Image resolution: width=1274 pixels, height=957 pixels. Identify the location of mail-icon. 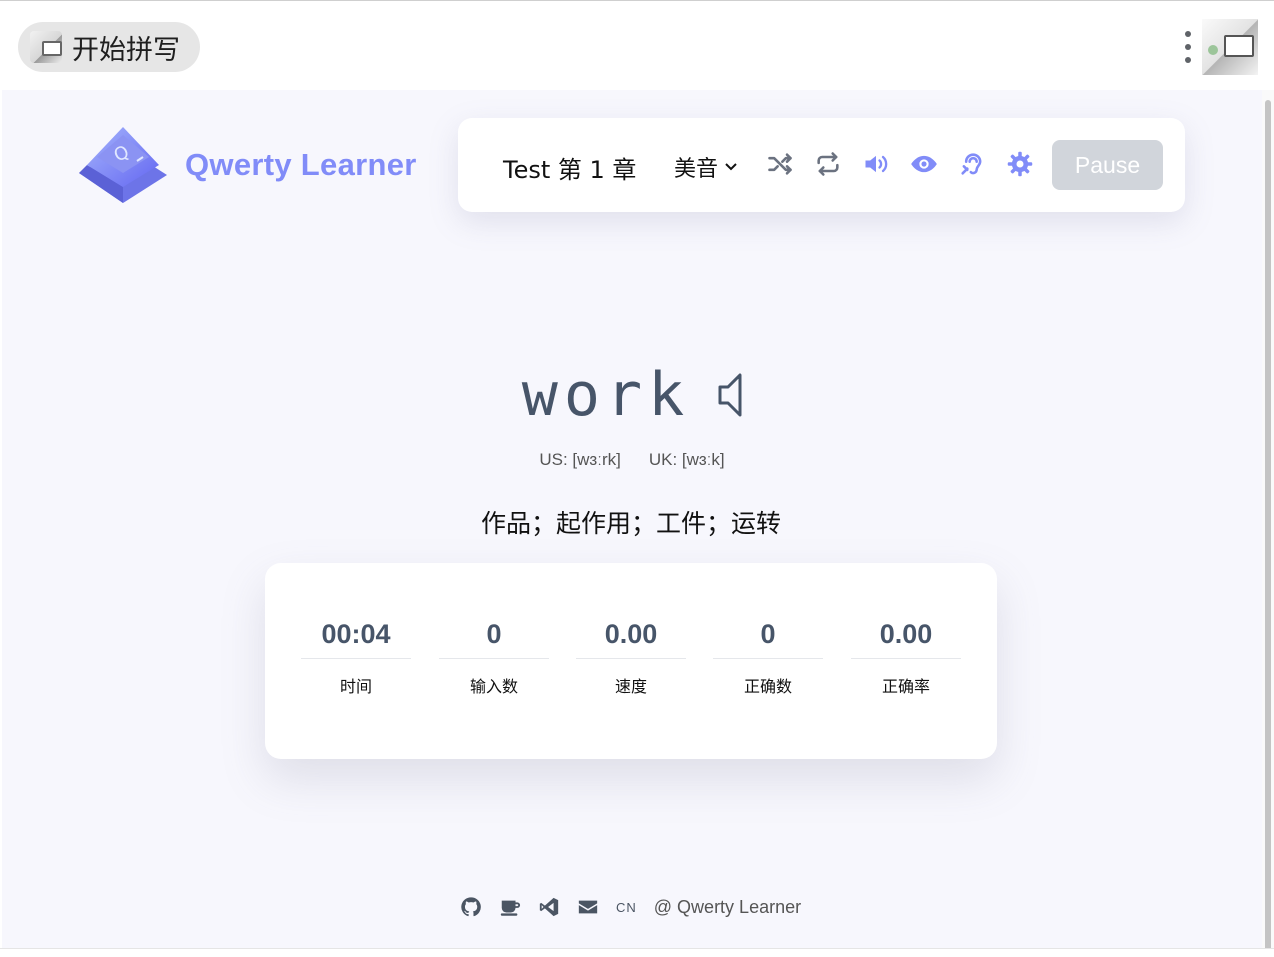
(588, 907).